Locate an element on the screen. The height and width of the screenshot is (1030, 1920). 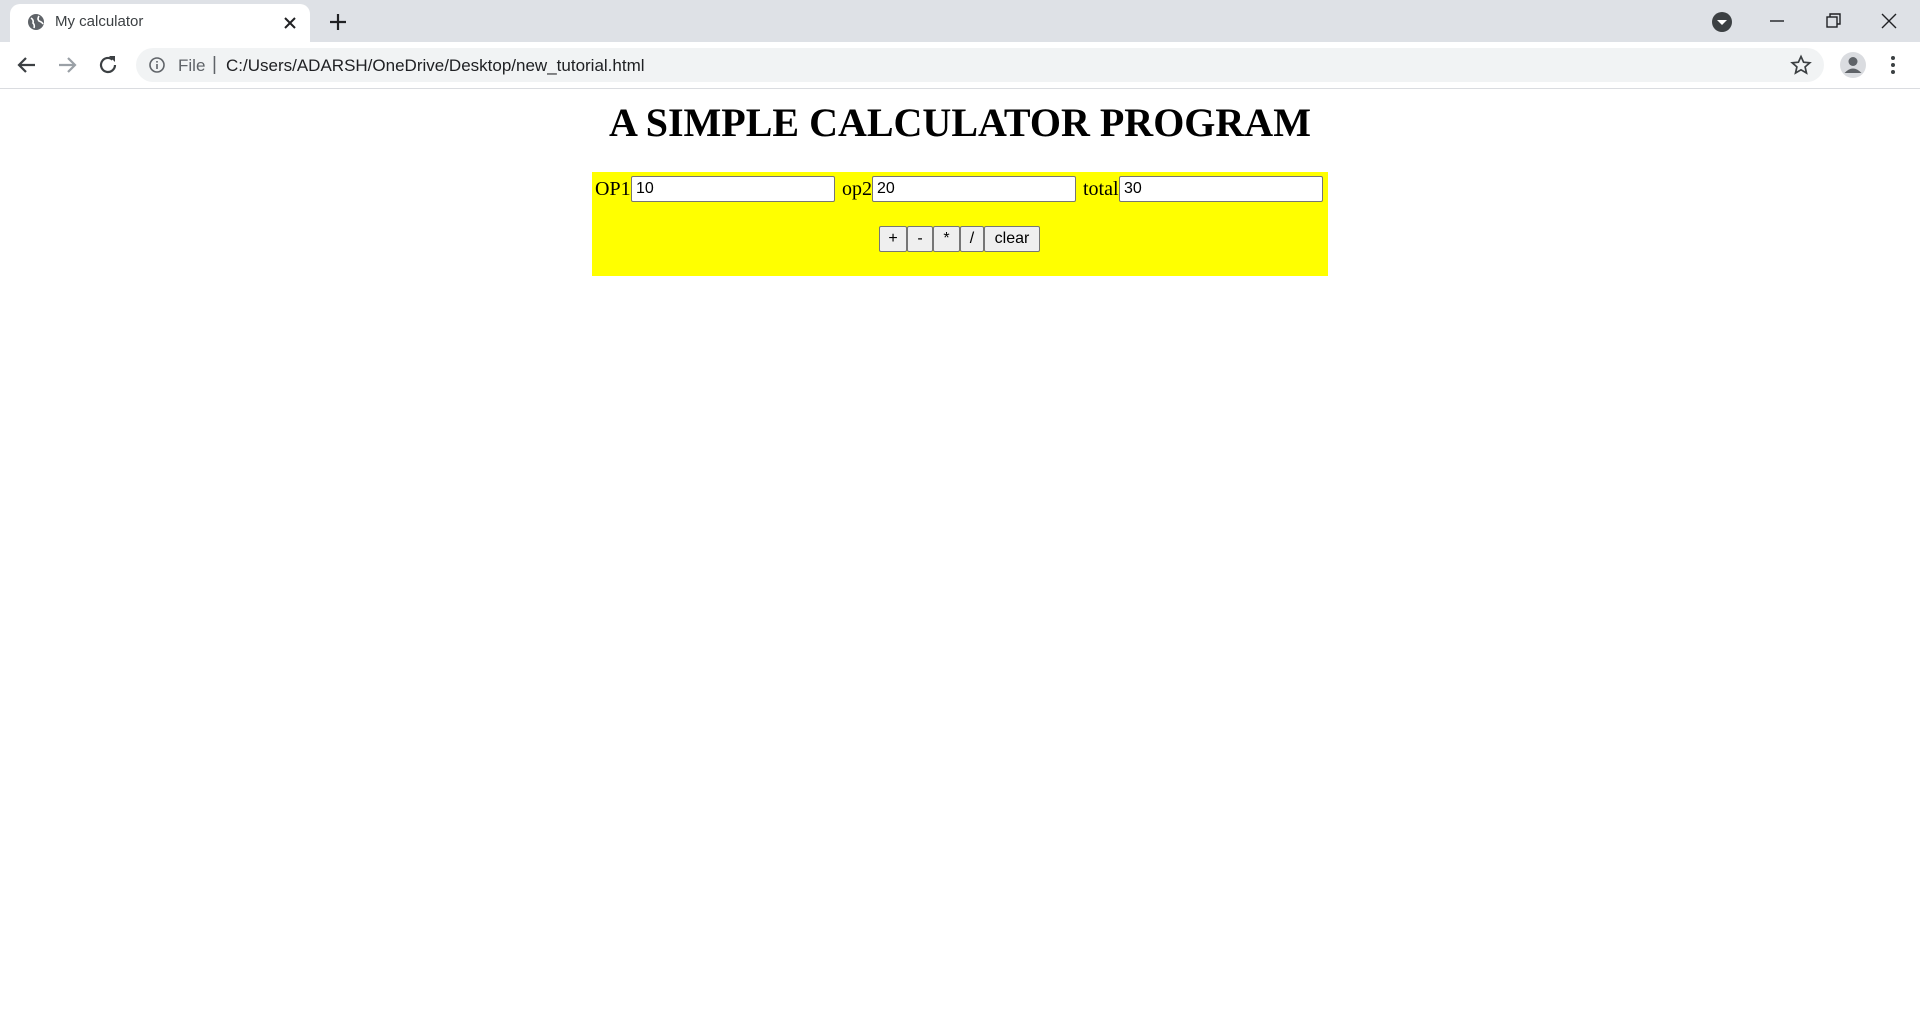
add-button: + is located at coordinates (893, 239).